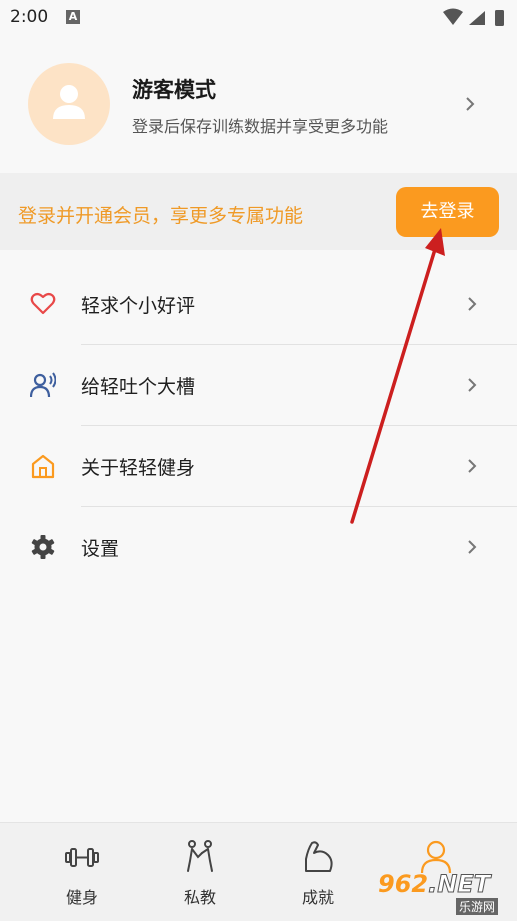  What do you see at coordinates (319, 856) in the screenshot?
I see `achievement-icon` at bounding box center [319, 856].